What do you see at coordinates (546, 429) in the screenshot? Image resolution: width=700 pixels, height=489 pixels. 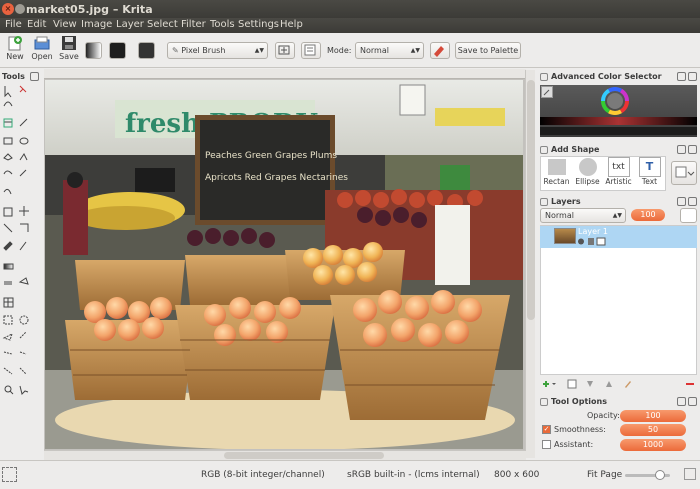 I see `smoothness-checkbox: ✓` at bounding box center [546, 429].